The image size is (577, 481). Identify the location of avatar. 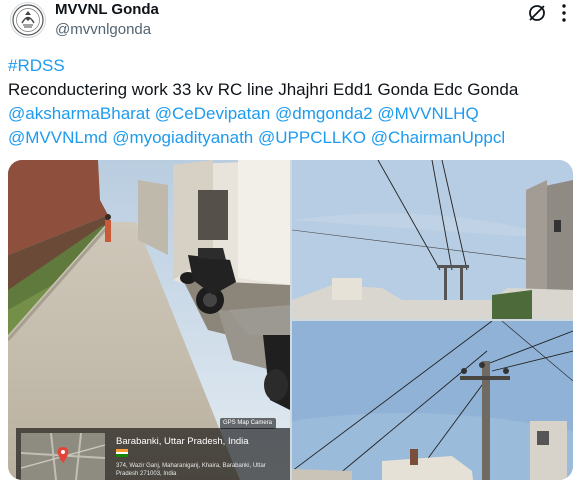
(28, 20).